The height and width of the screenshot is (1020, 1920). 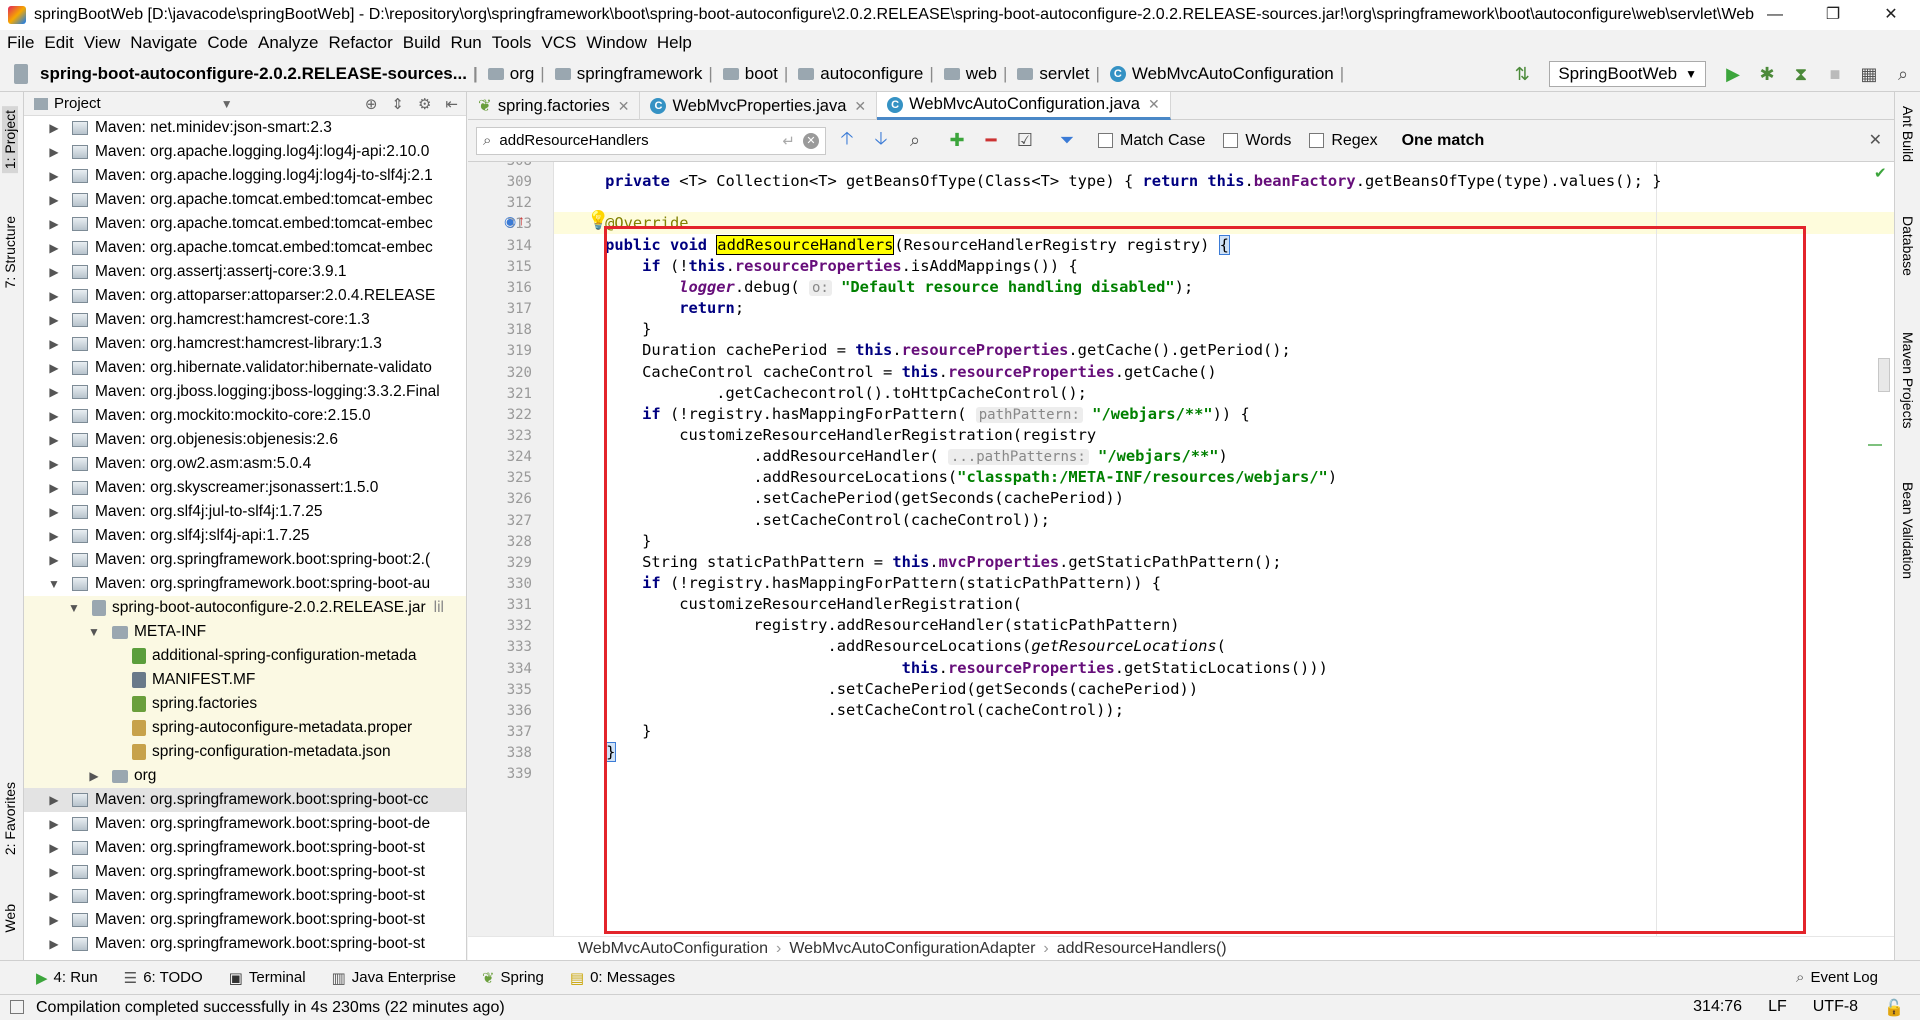 What do you see at coordinates (10, 140) in the screenshot?
I see `tool-tab-project: 1: Project` at bounding box center [10, 140].